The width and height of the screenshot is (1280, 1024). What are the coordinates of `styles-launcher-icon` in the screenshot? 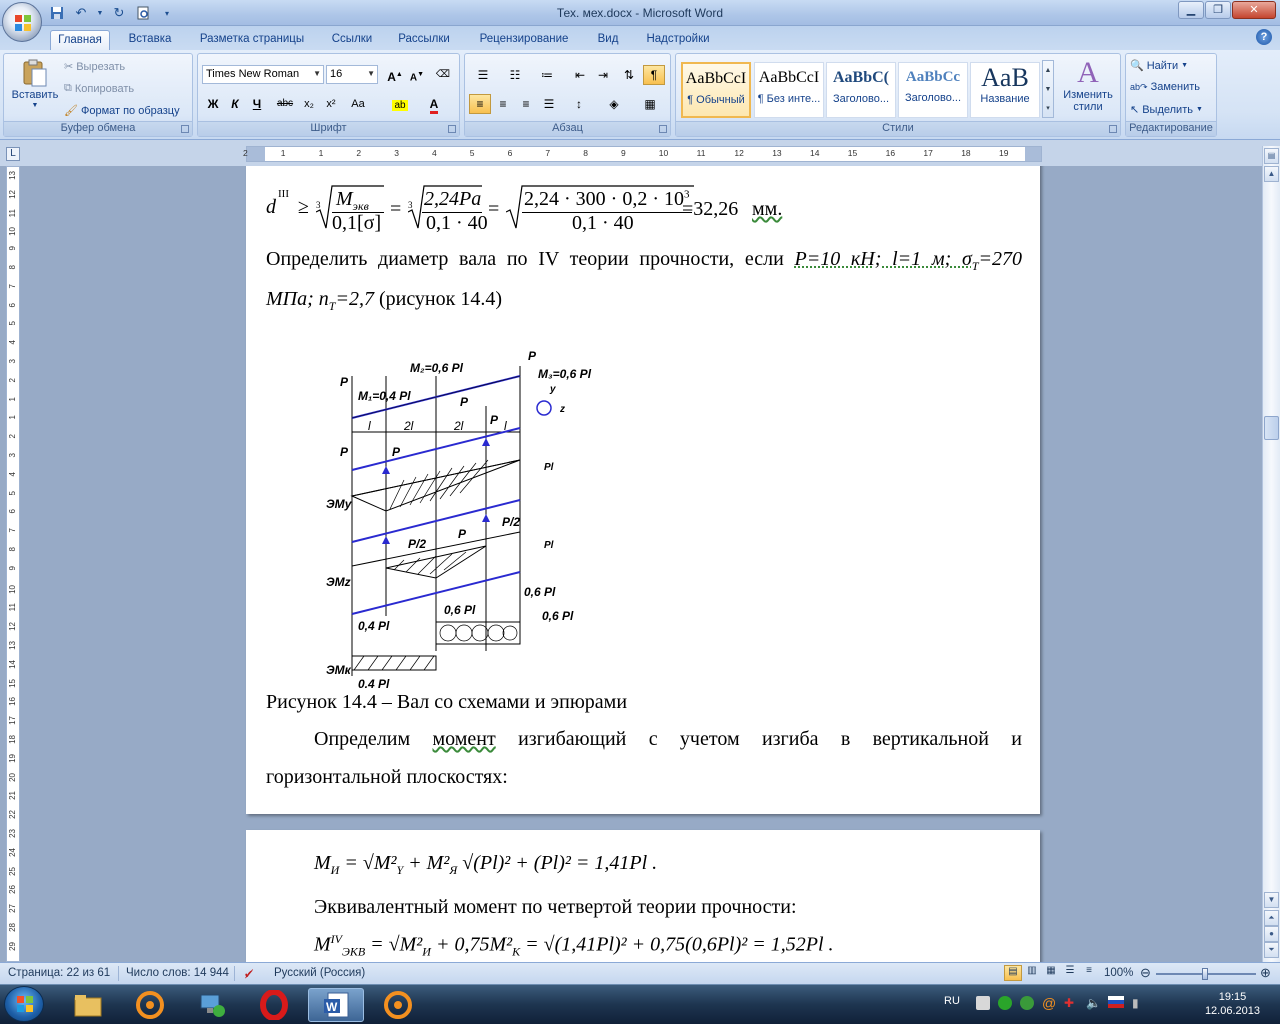 It's located at (1113, 129).